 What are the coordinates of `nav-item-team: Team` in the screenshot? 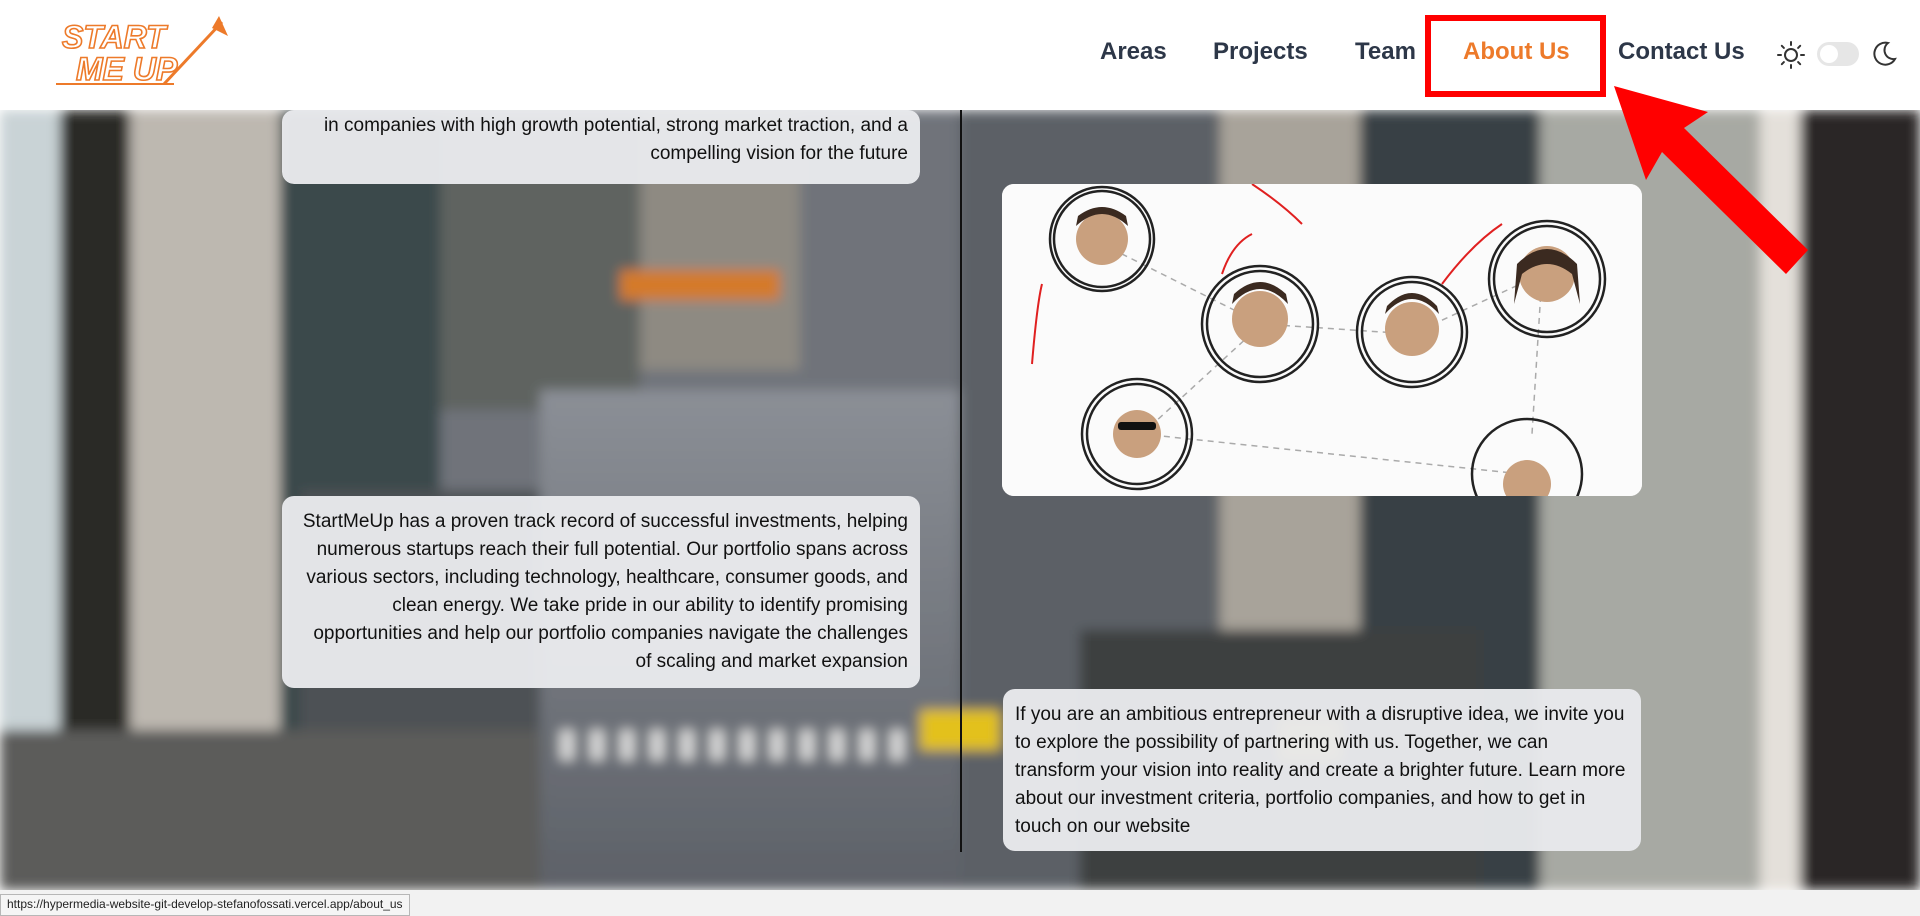 It's located at (1385, 52).